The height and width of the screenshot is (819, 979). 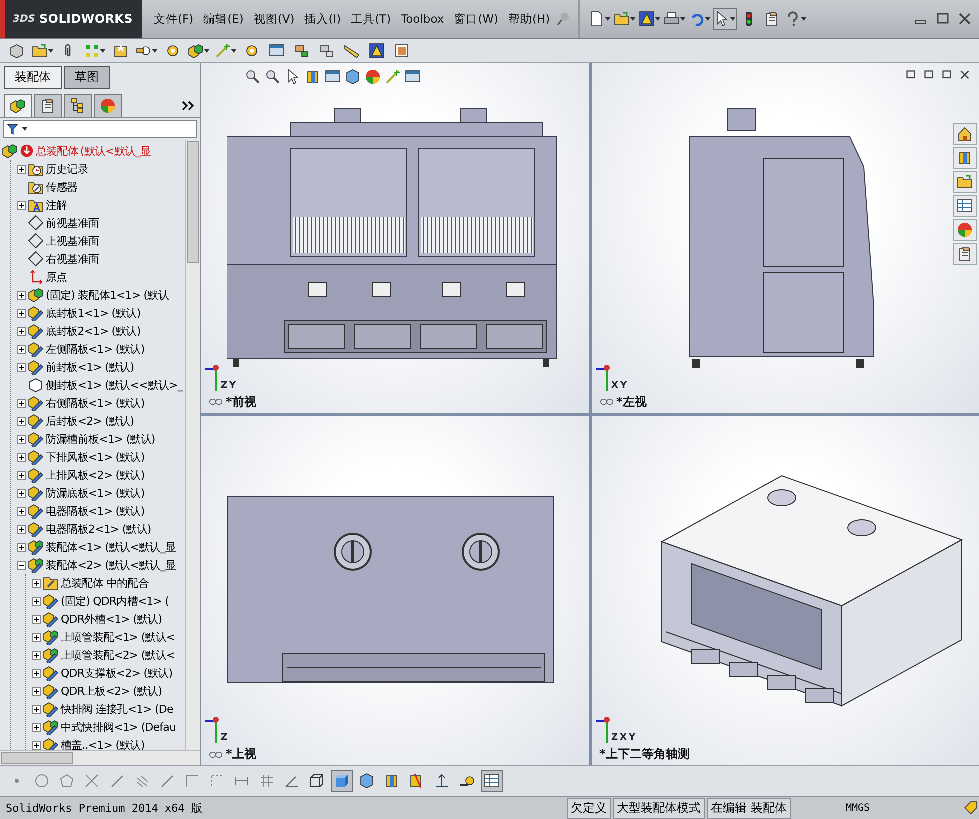 I want to click on tree-item: 上视基准面, so click(x=73, y=241).